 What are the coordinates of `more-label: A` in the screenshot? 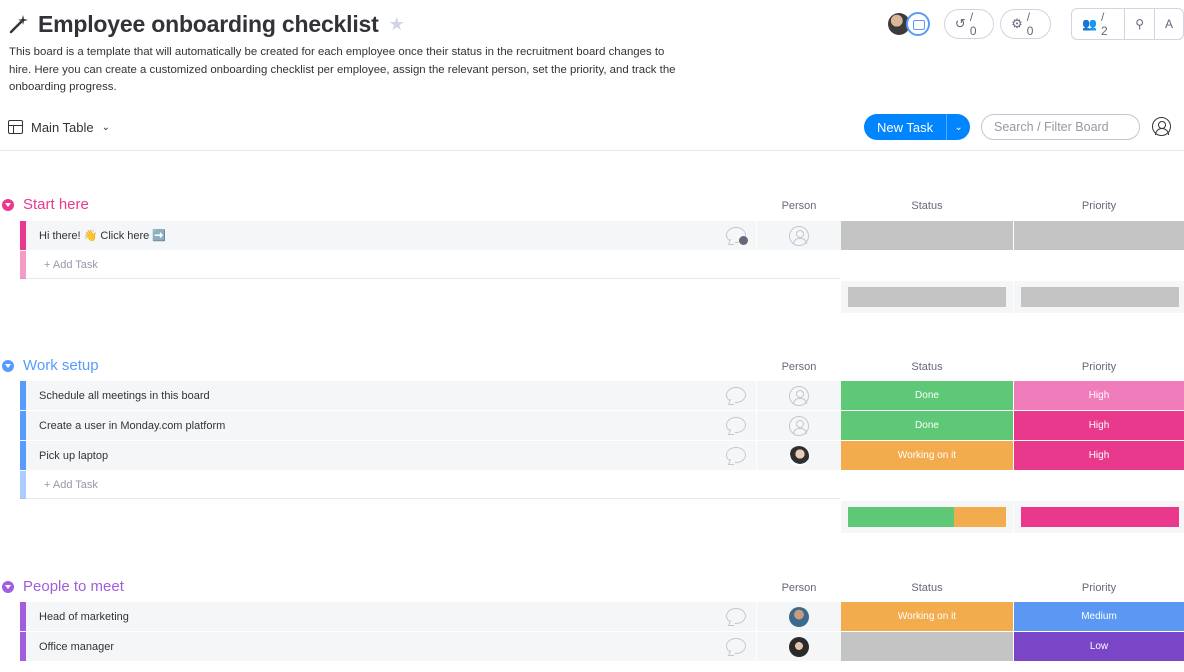 It's located at (1168, 24).